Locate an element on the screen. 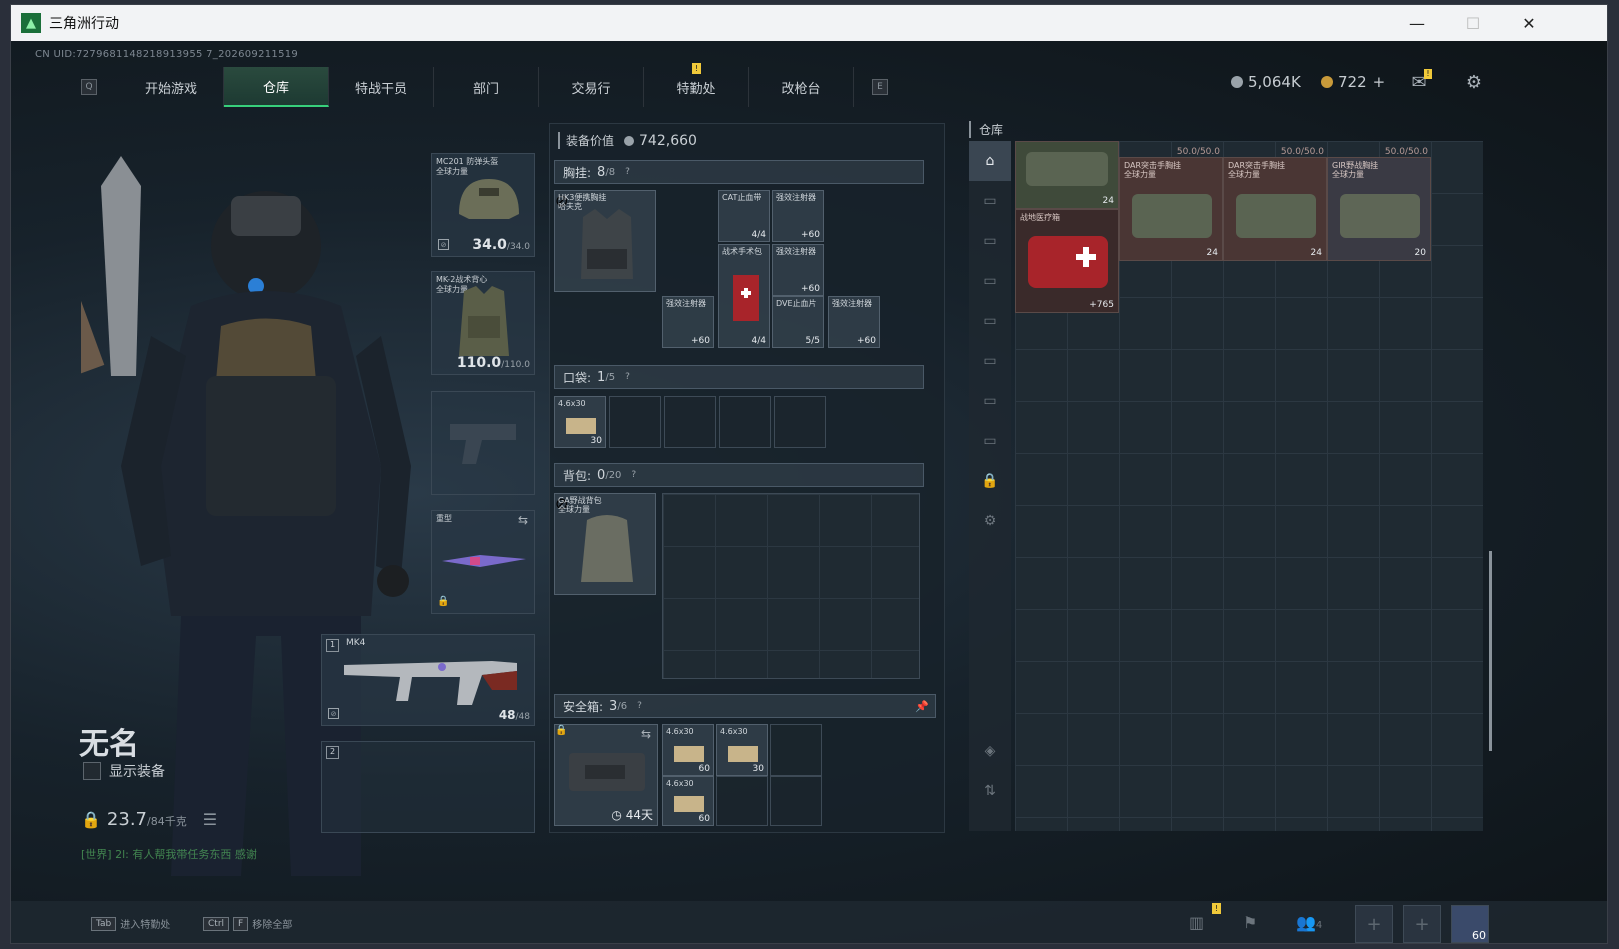 The height and width of the screenshot is (949, 1619). secondary-weapon-slot: 2 is located at coordinates (428, 787).